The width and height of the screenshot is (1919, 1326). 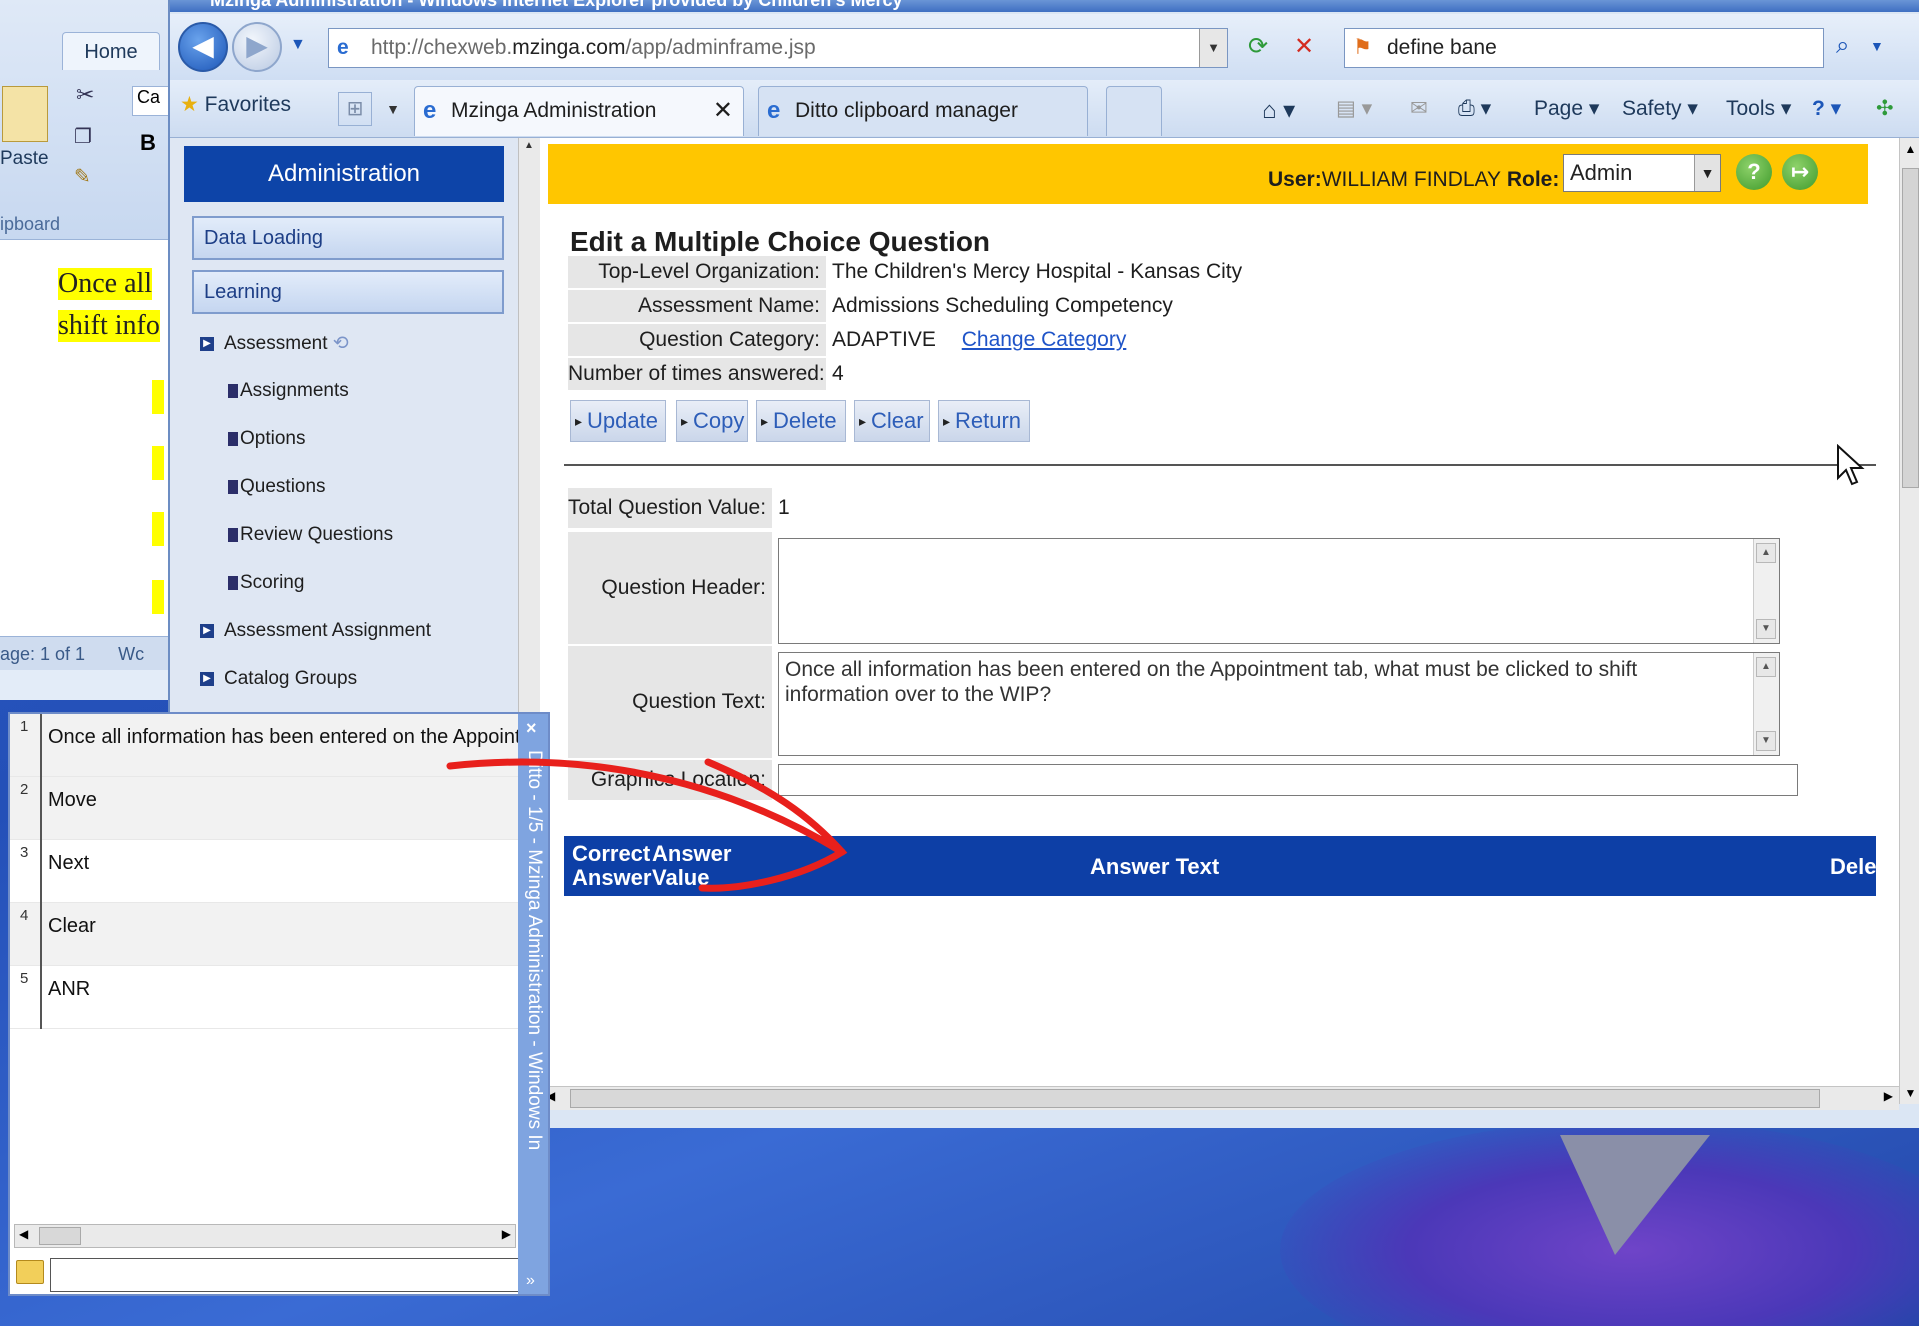 What do you see at coordinates (152, 101) in the screenshot?
I see `font-box: Ca` at bounding box center [152, 101].